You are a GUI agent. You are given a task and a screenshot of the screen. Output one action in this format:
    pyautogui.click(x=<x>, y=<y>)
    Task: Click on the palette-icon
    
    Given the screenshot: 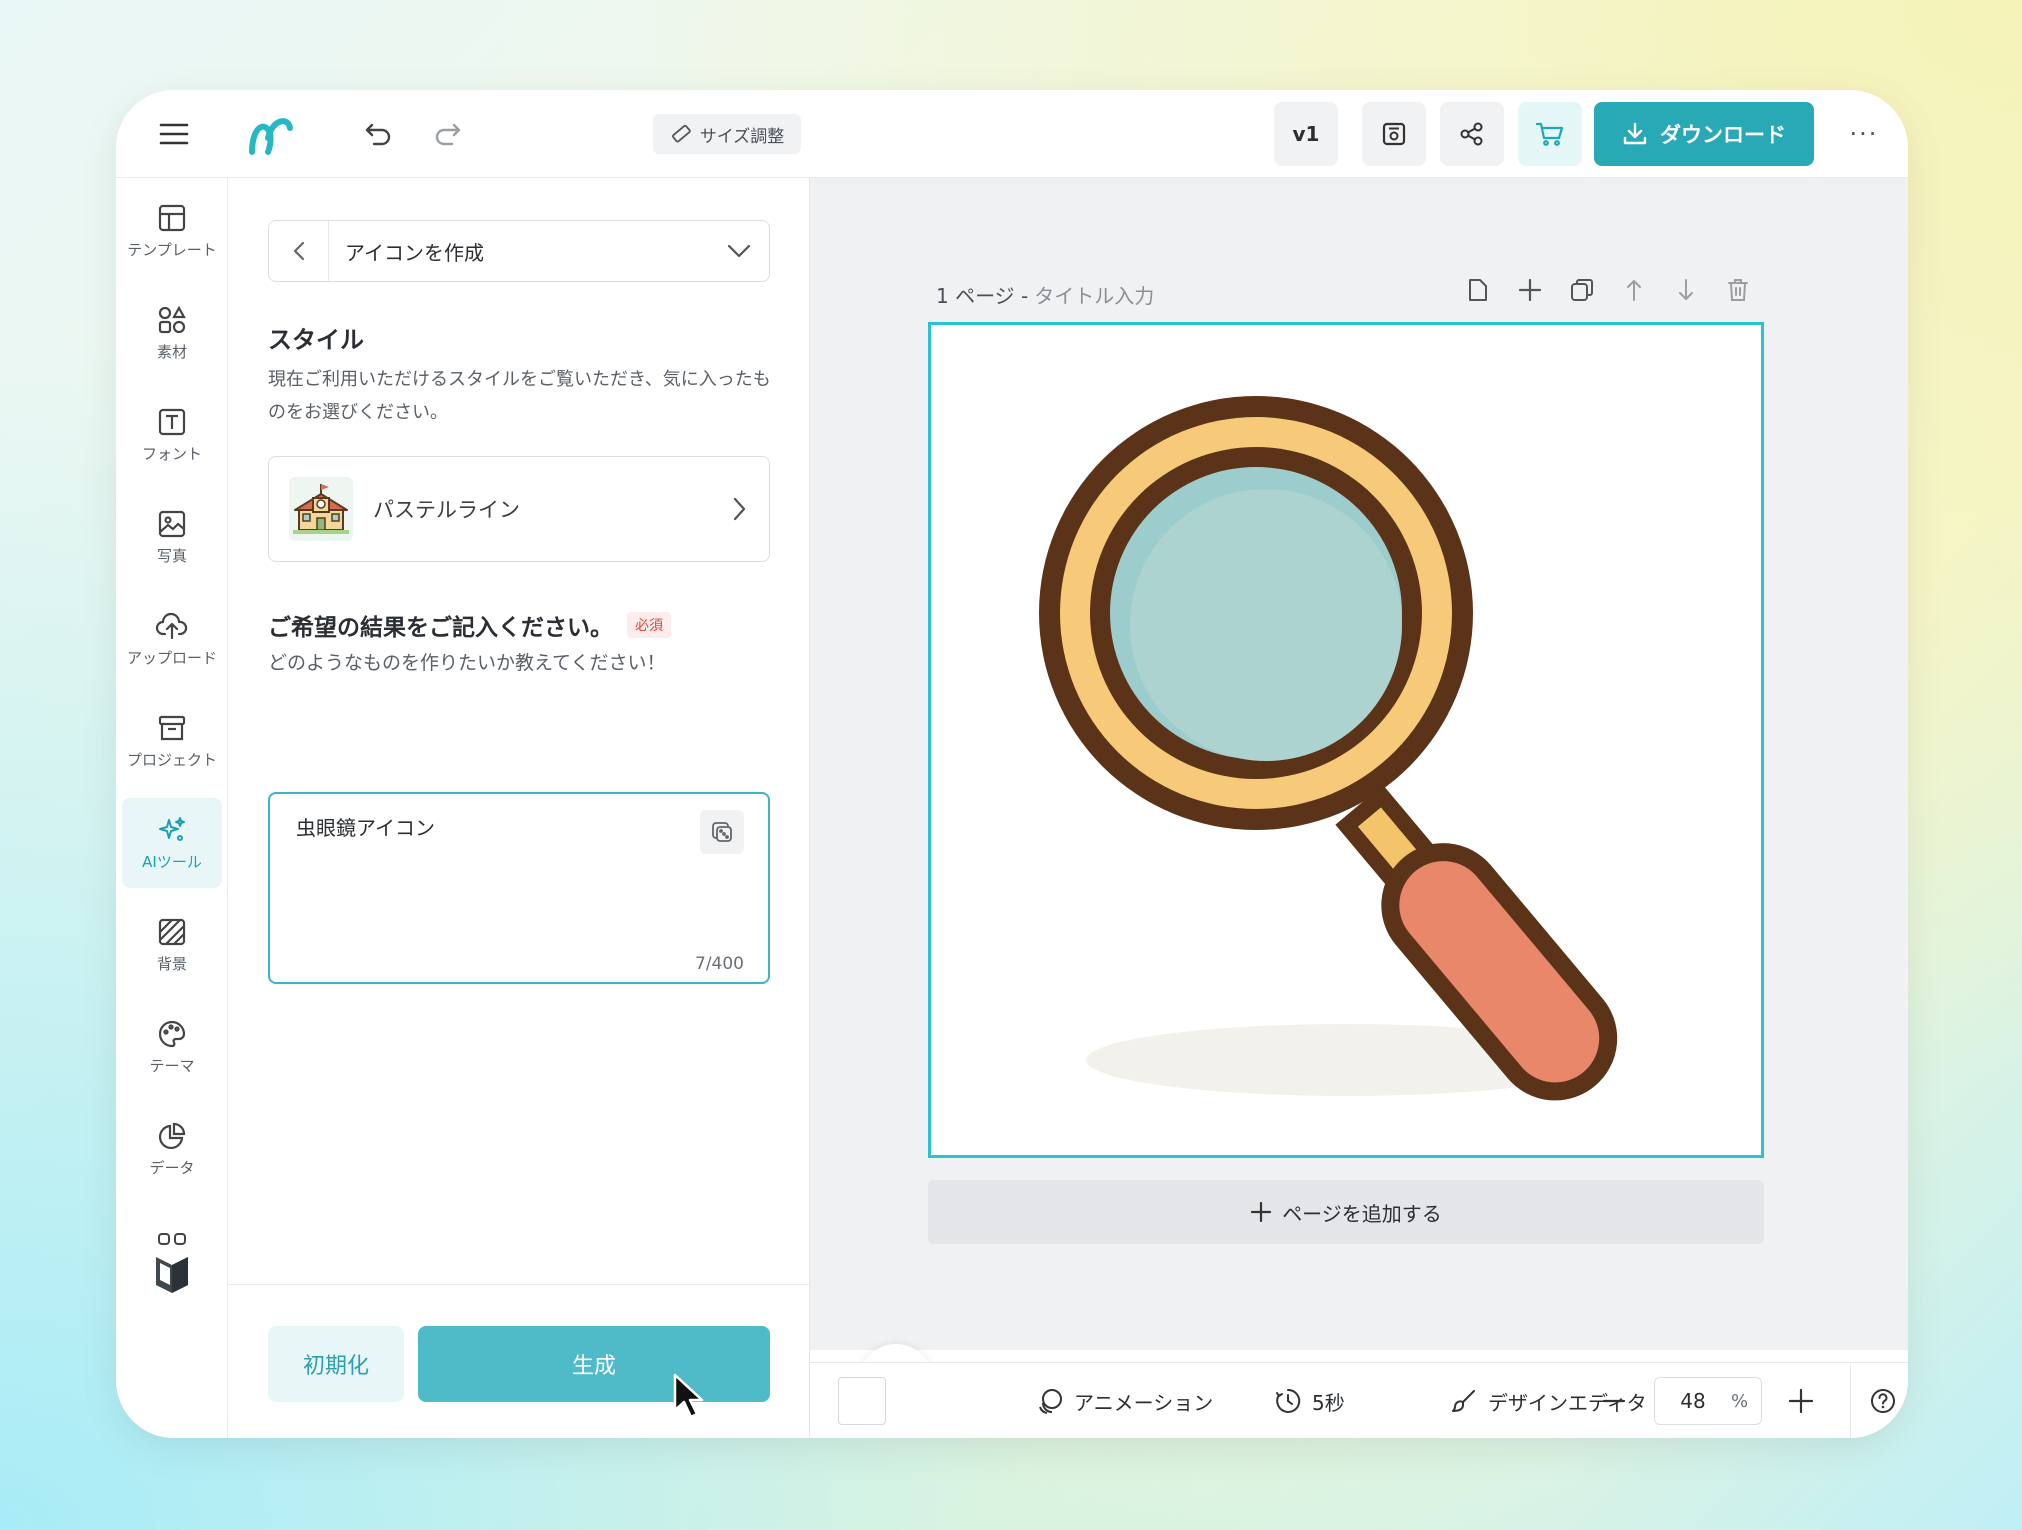 What is the action you would take?
    pyautogui.click(x=172, y=1033)
    